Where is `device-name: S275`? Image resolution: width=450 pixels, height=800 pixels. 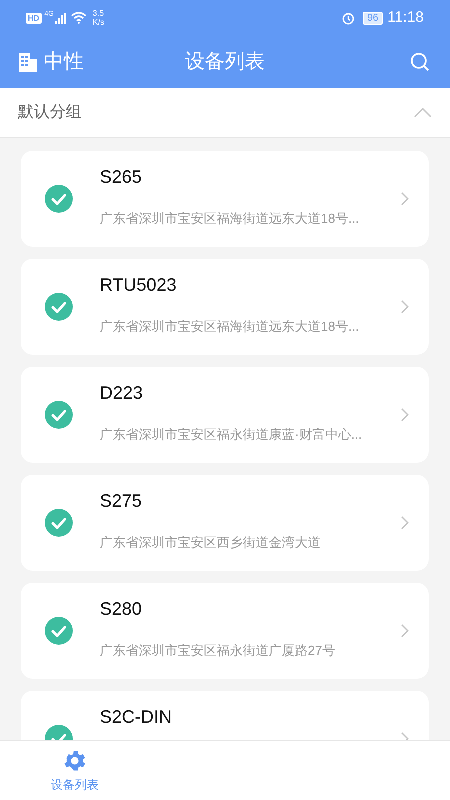 device-name: S275 is located at coordinates (122, 501).